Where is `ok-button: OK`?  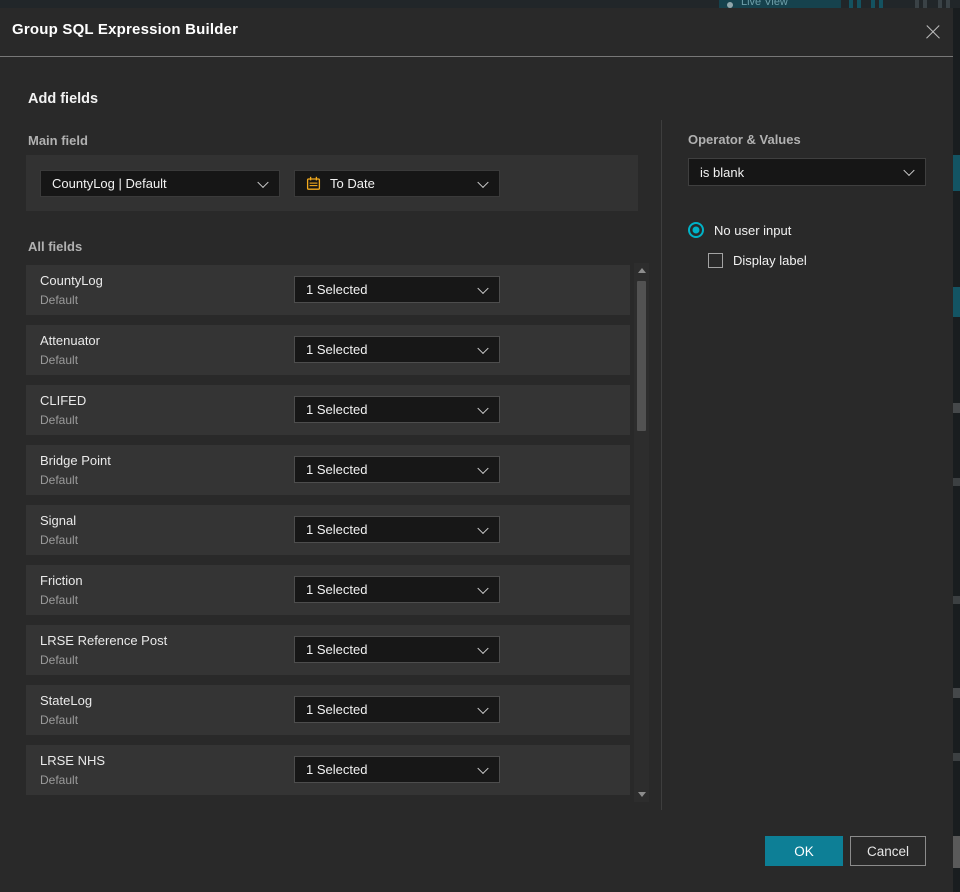
ok-button: OK is located at coordinates (804, 851).